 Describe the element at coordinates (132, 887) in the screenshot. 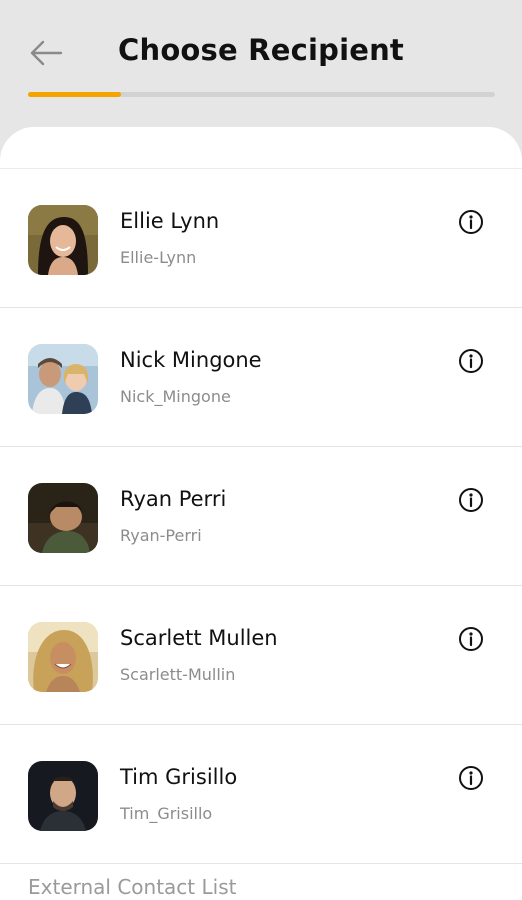

I see `external-contact-list-link: External Contact List` at that location.